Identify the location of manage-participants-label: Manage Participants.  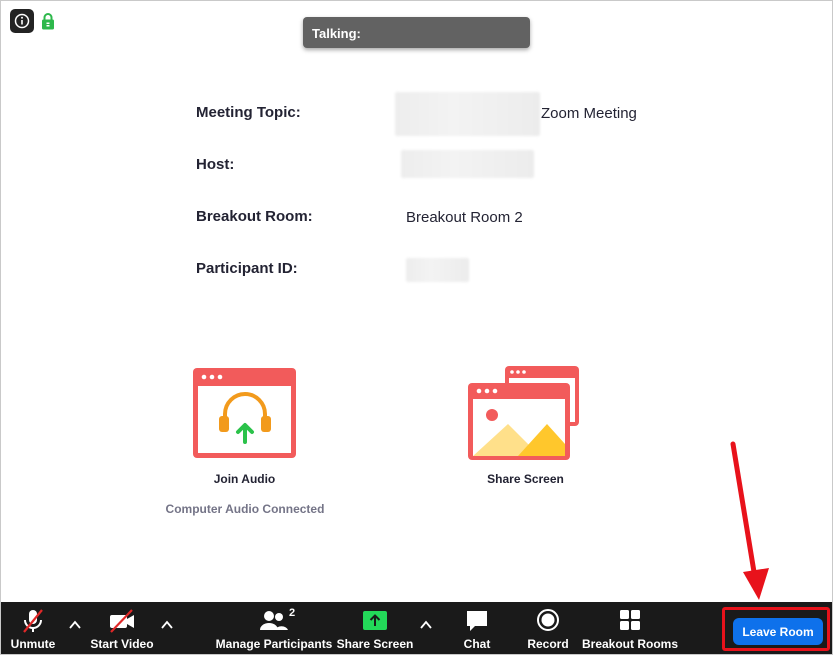
(274, 644).